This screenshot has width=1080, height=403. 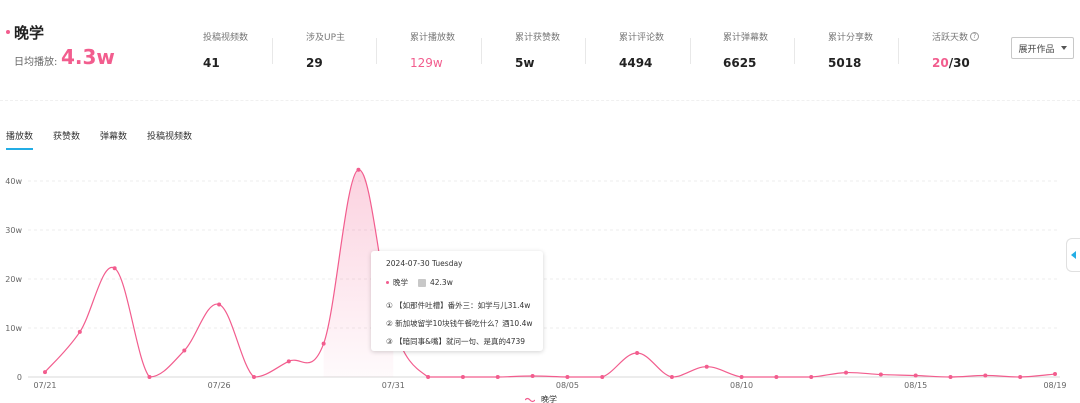 I want to click on legend-line-icon, so click(x=530, y=399).